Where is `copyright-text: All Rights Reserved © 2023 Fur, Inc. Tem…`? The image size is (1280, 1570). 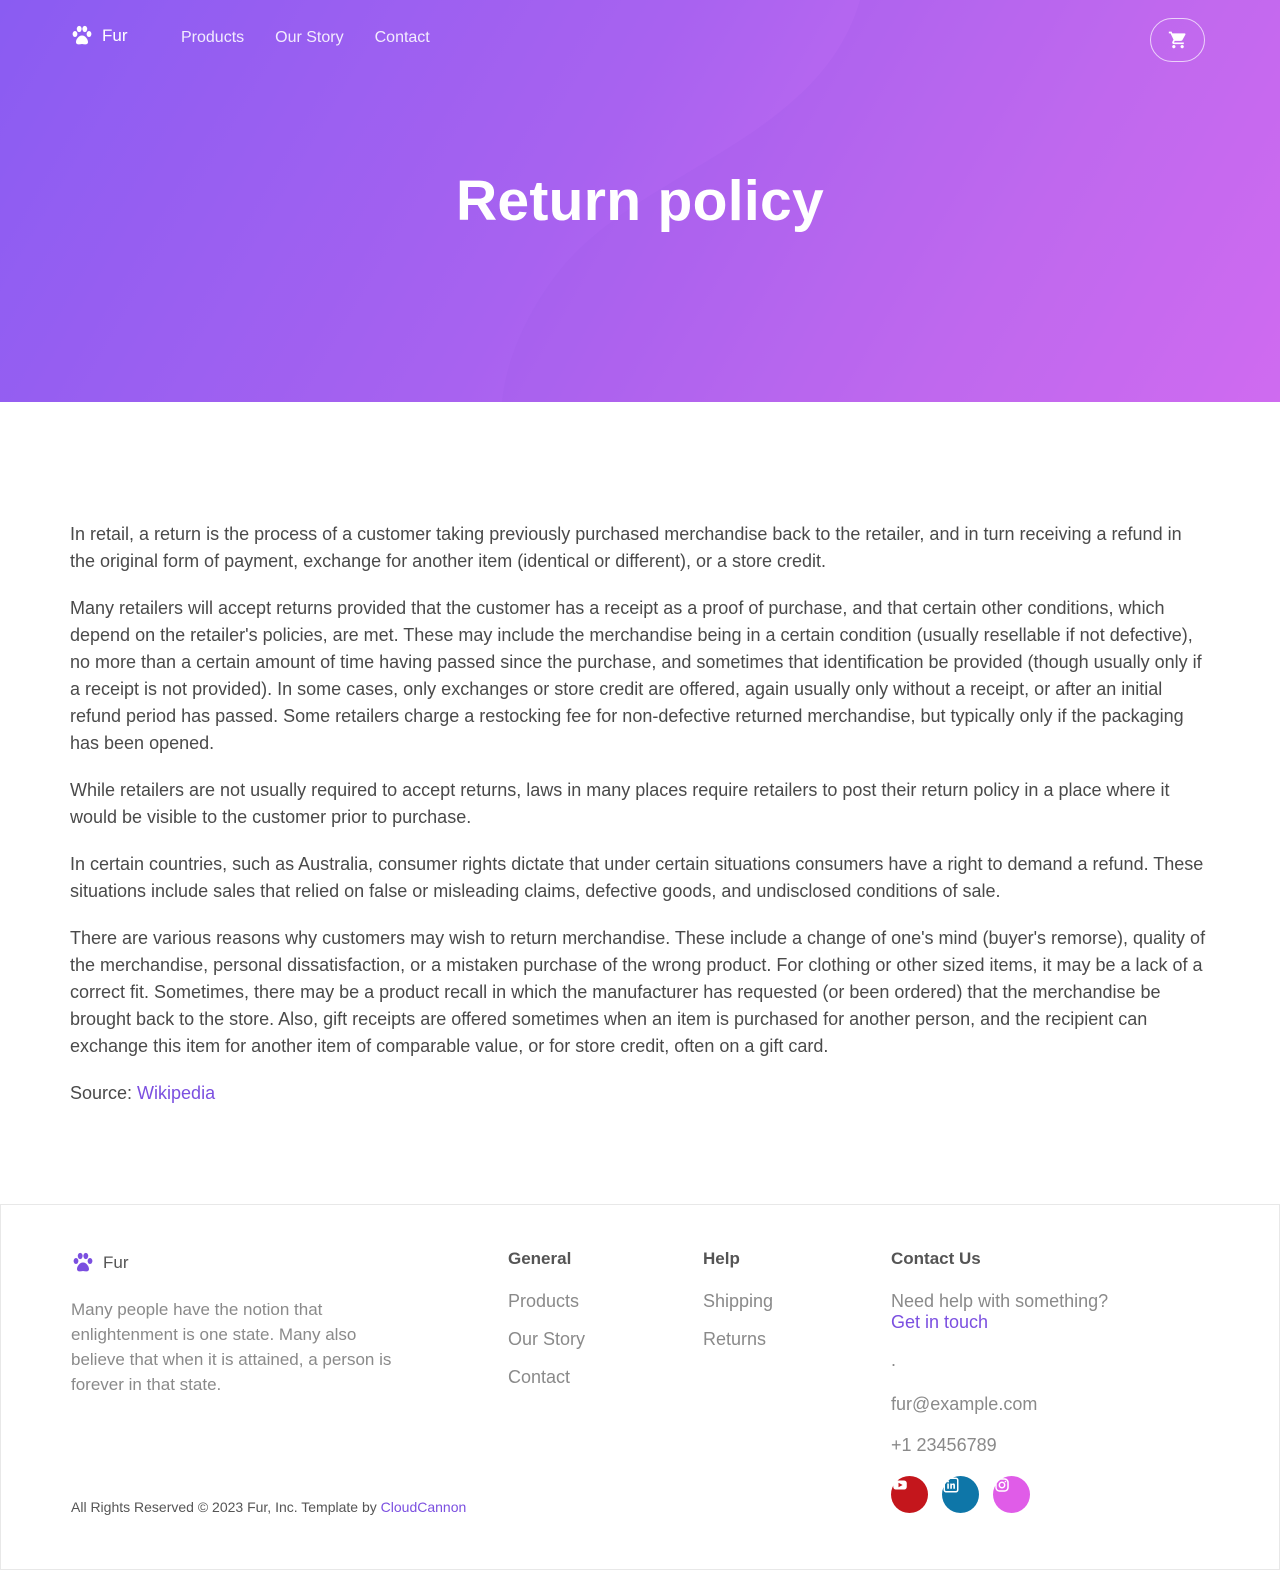
copyright-text: All Rights Reserved © 2023 Fur, Inc. Tem… is located at coordinates (226, 1507).